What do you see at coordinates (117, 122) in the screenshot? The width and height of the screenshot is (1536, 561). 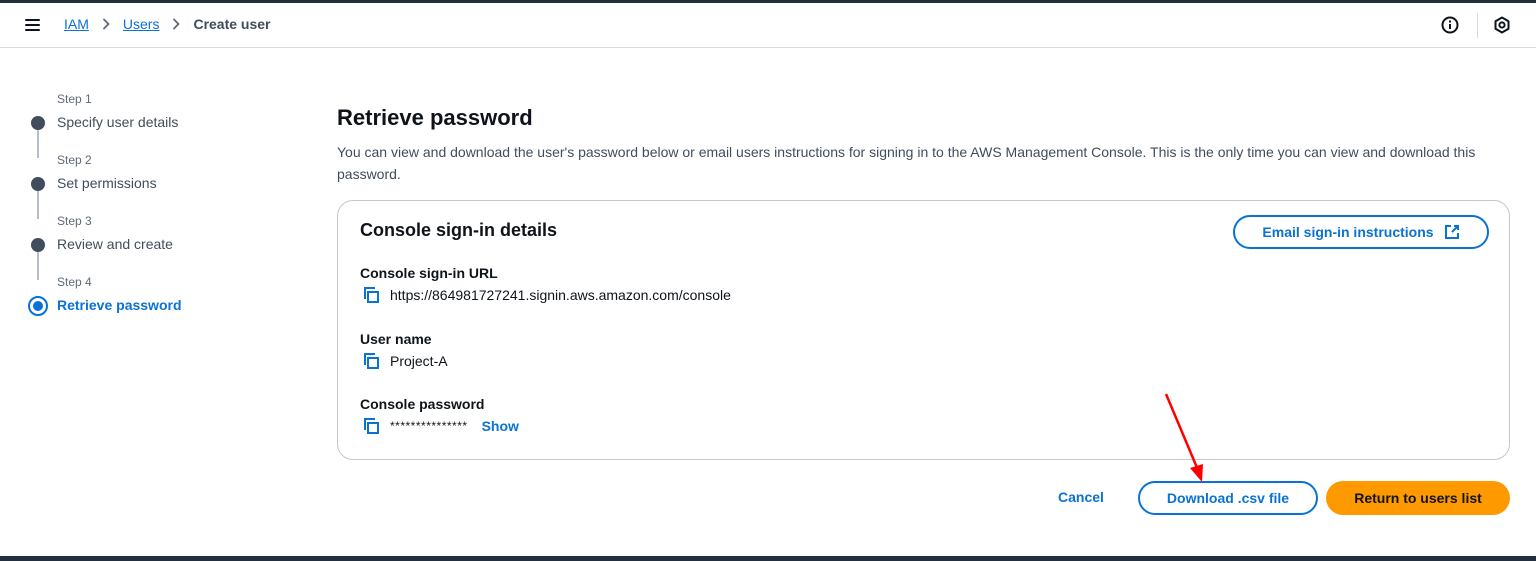 I see `step-title: Specify user details` at bounding box center [117, 122].